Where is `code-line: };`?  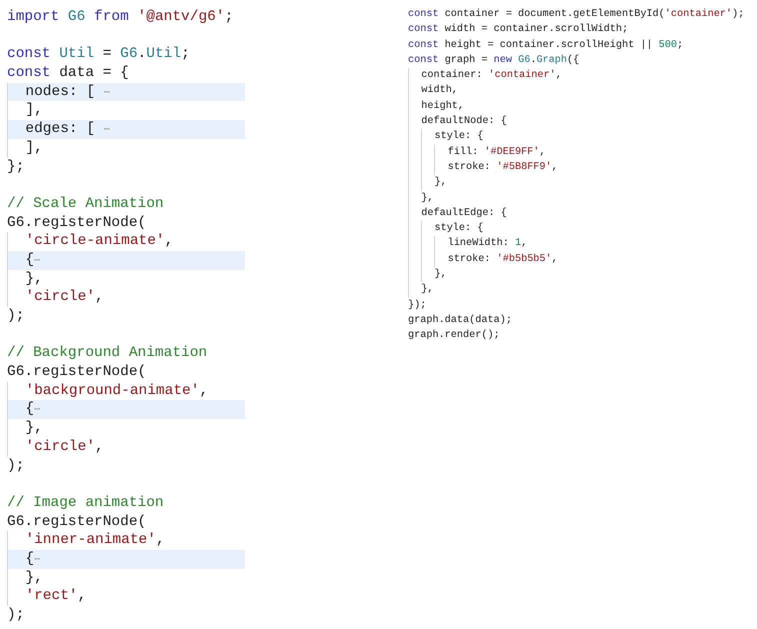
code-line: }; is located at coordinates (16, 167).